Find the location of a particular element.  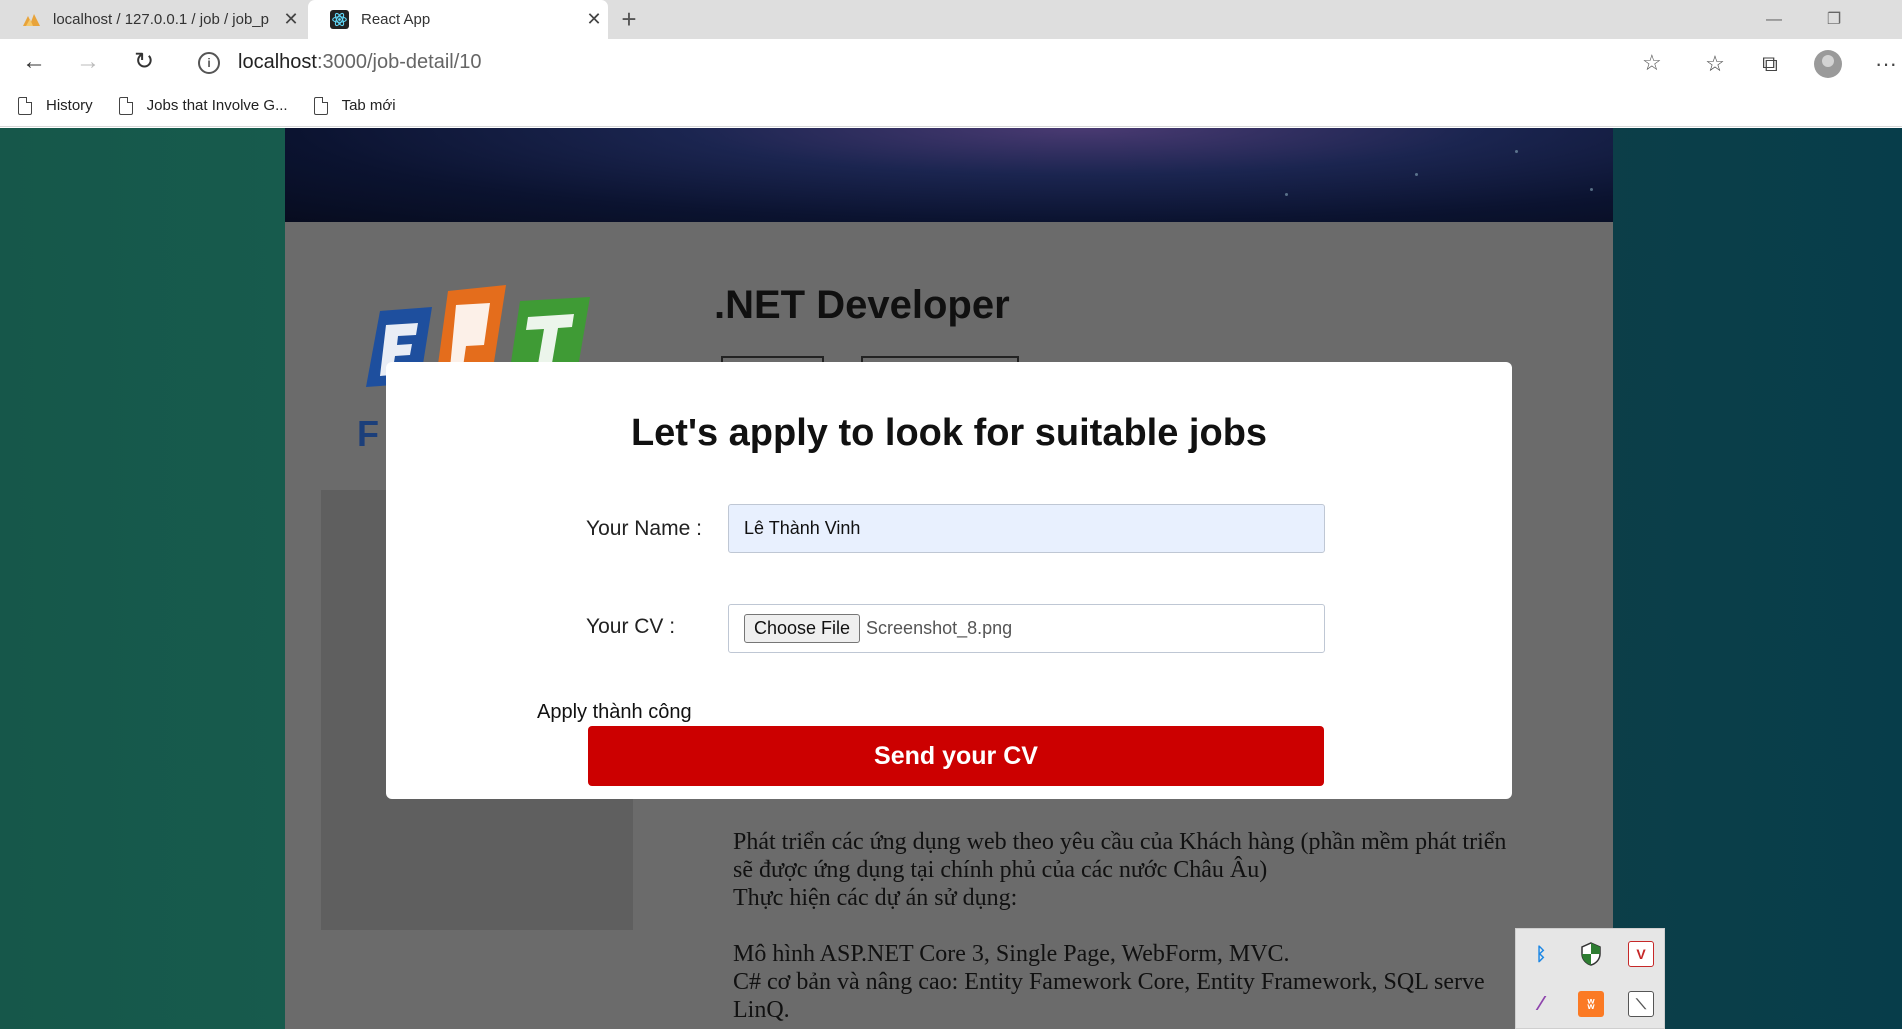

app-icon: ⟍ is located at coordinates (1641, 1004).